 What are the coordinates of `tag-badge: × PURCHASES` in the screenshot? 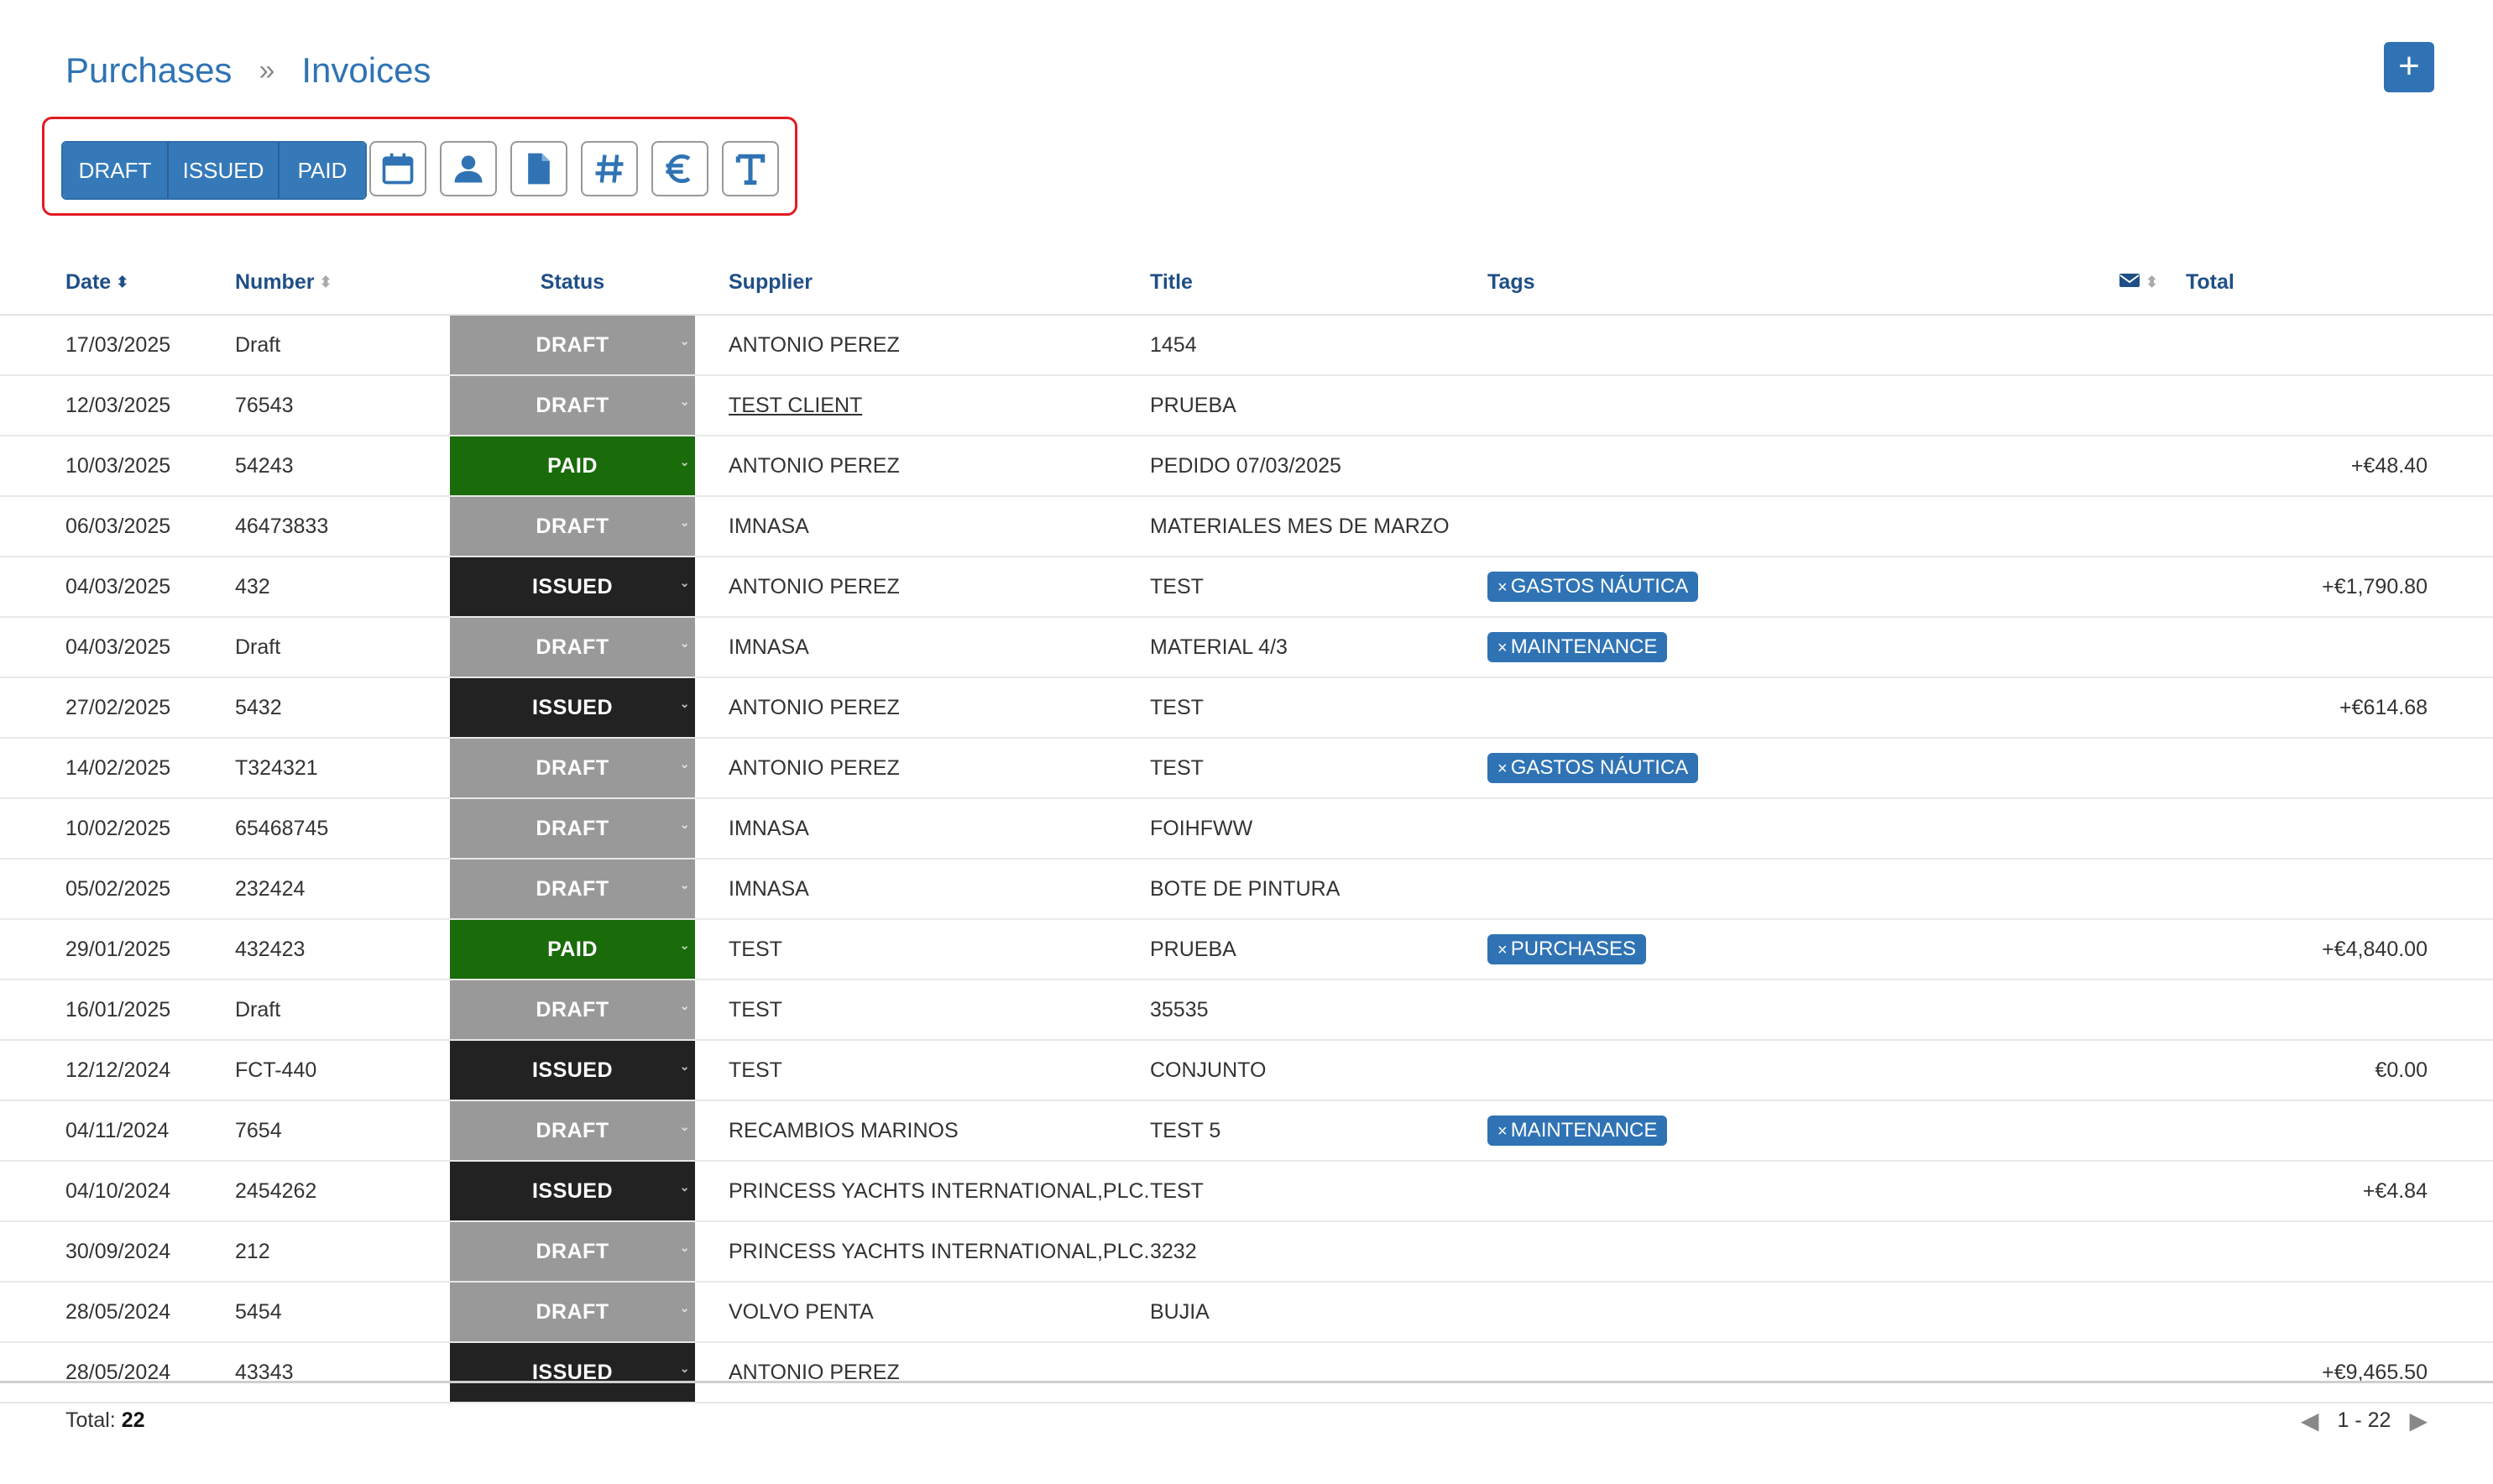 It's located at (1567, 949).